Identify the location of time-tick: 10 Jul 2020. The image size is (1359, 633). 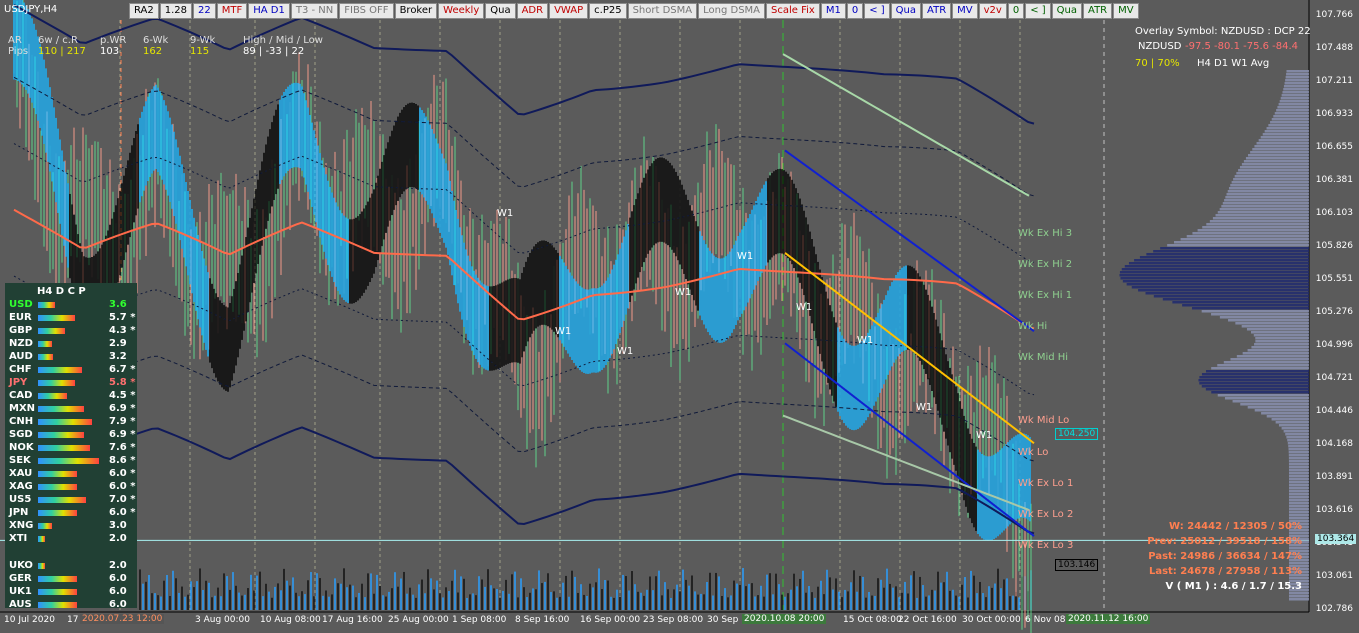
(29, 620).